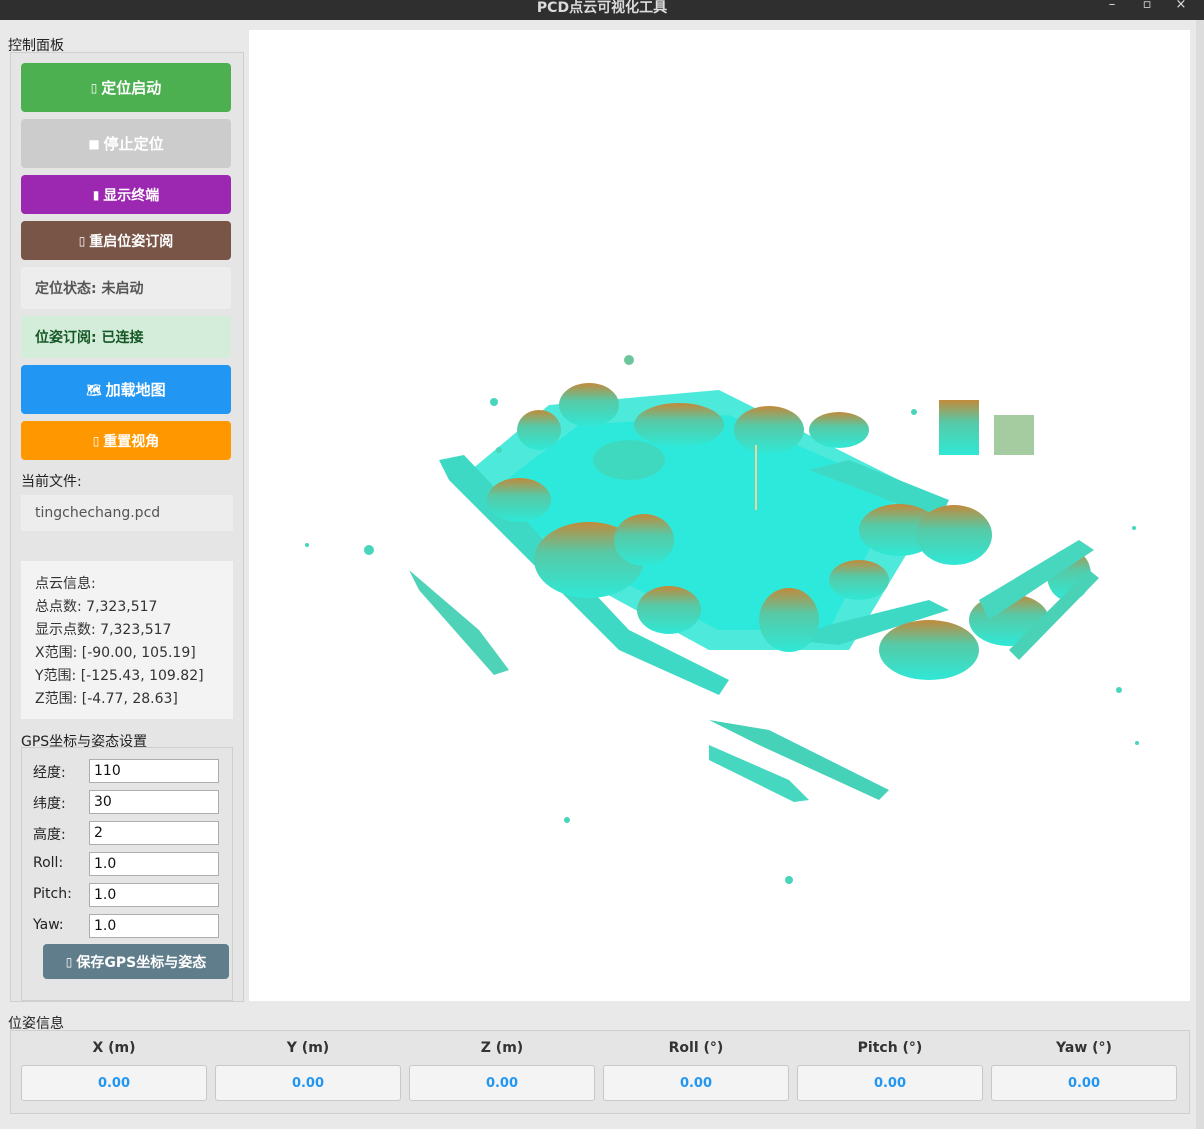 Image resolution: width=1204 pixels, height=1129 pixels. I want to click on window-title: PCD点云可视化工具, so click(602, 8).